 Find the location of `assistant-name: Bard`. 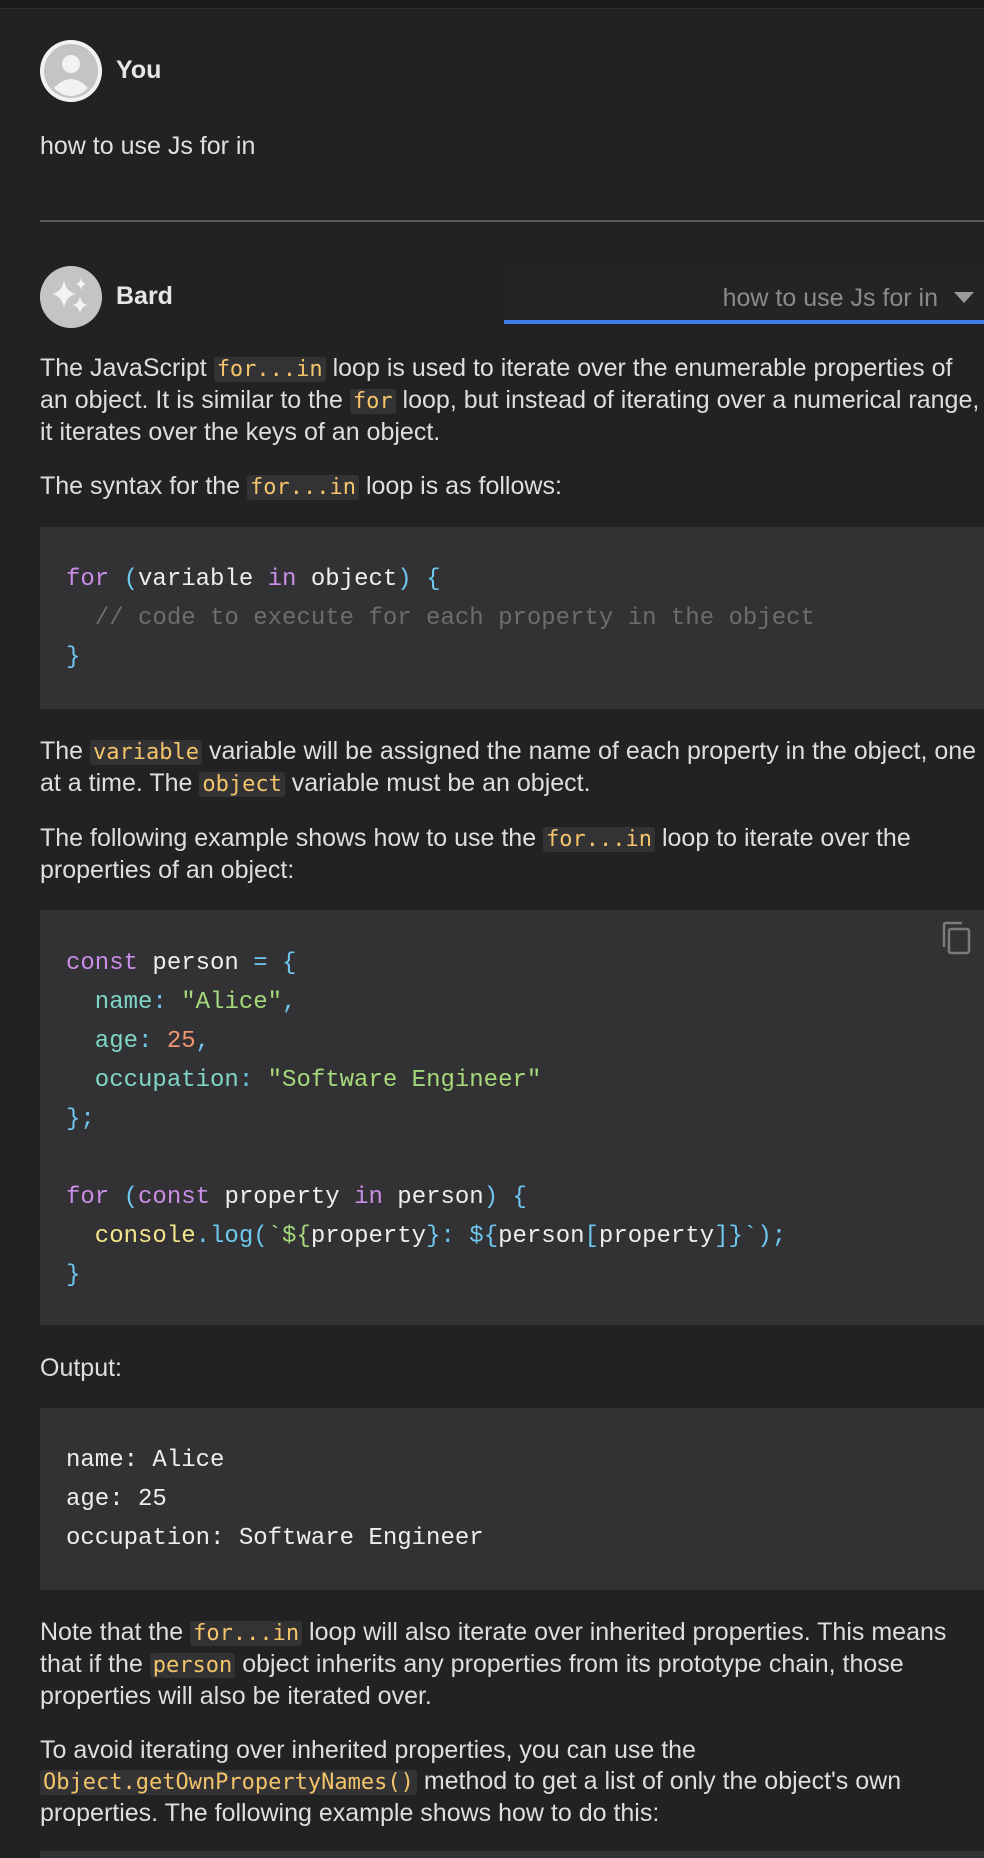

assistant-name: Bard is located at coordinates (144, 296).